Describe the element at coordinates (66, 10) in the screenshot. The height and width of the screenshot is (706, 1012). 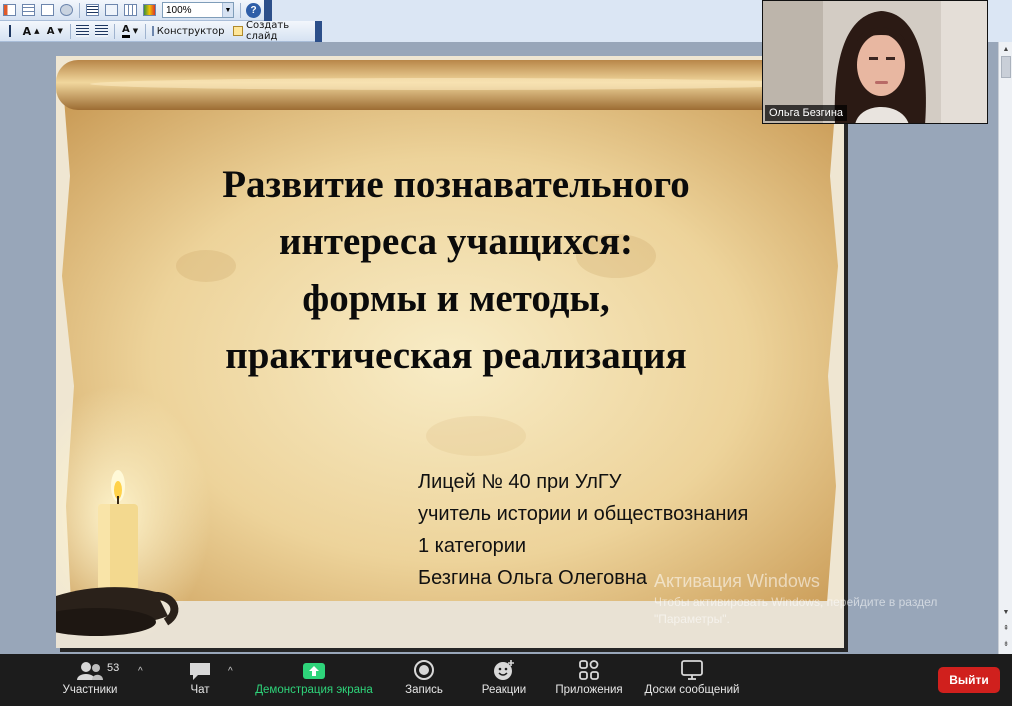
I see `preview-icon` at that location.